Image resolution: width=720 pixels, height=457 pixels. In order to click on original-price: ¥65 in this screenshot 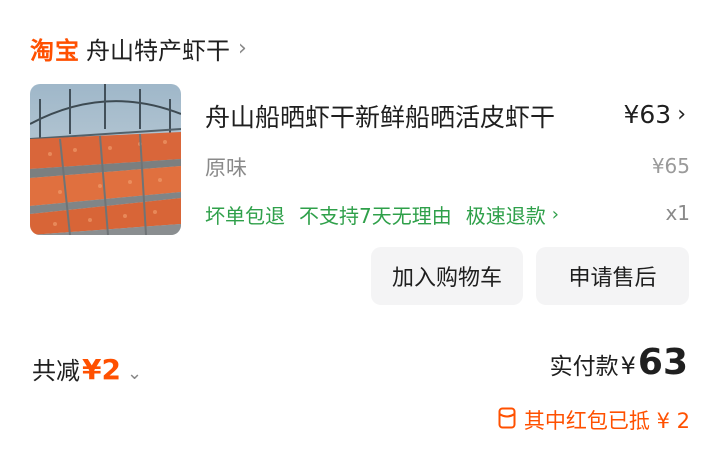, I will do `click(670, 166)`.